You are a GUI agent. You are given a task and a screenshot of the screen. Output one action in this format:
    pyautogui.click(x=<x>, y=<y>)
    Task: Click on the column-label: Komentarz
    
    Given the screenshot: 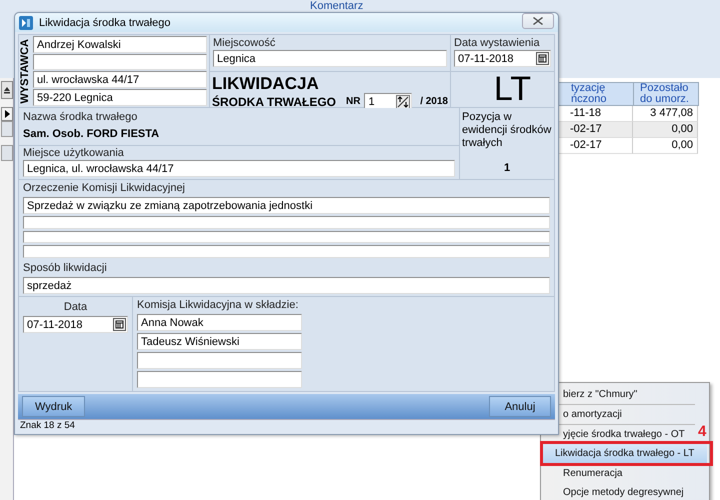 What is the action you would take?
    pyautogui.click(x=337, y=6)
    